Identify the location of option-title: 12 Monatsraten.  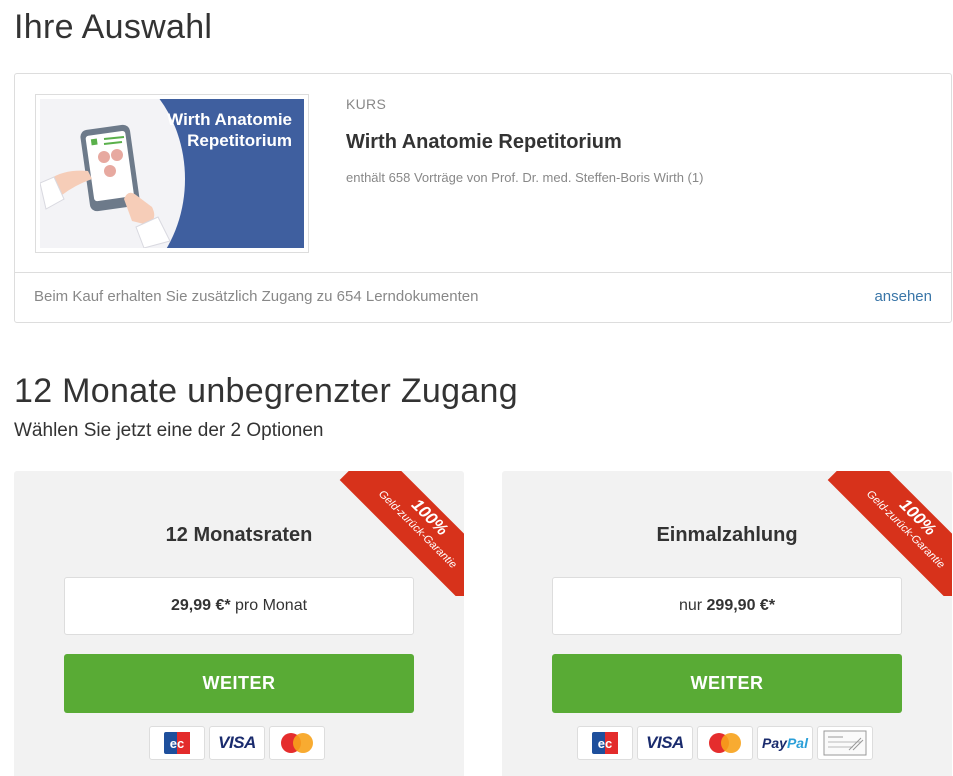
(239, 535).